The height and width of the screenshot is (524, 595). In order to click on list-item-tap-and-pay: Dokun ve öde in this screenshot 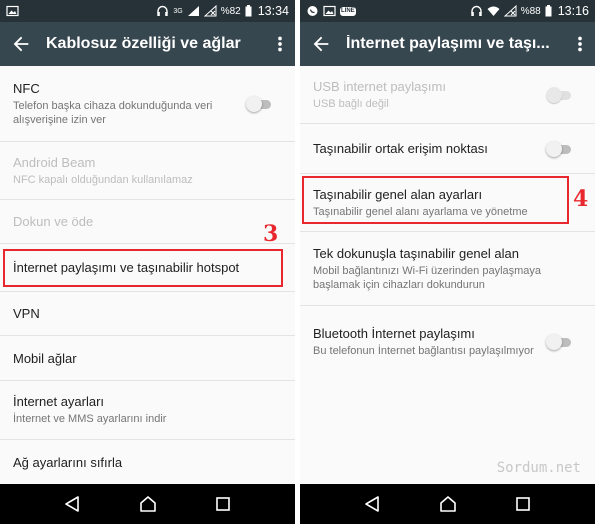, I will do `click(147, 222)`.